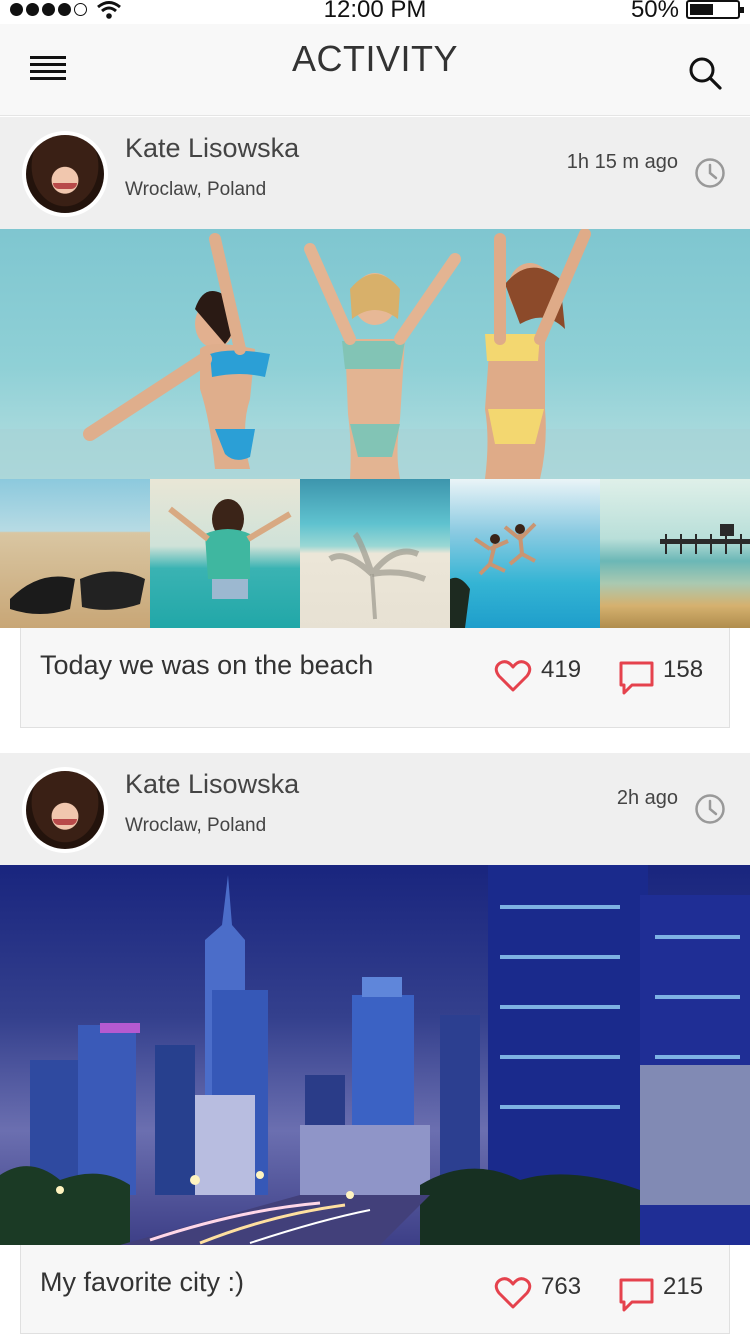  Describe the element at coordinates (377, 575) in the screenshot. I see `palm-shadow-illustration` at that location.